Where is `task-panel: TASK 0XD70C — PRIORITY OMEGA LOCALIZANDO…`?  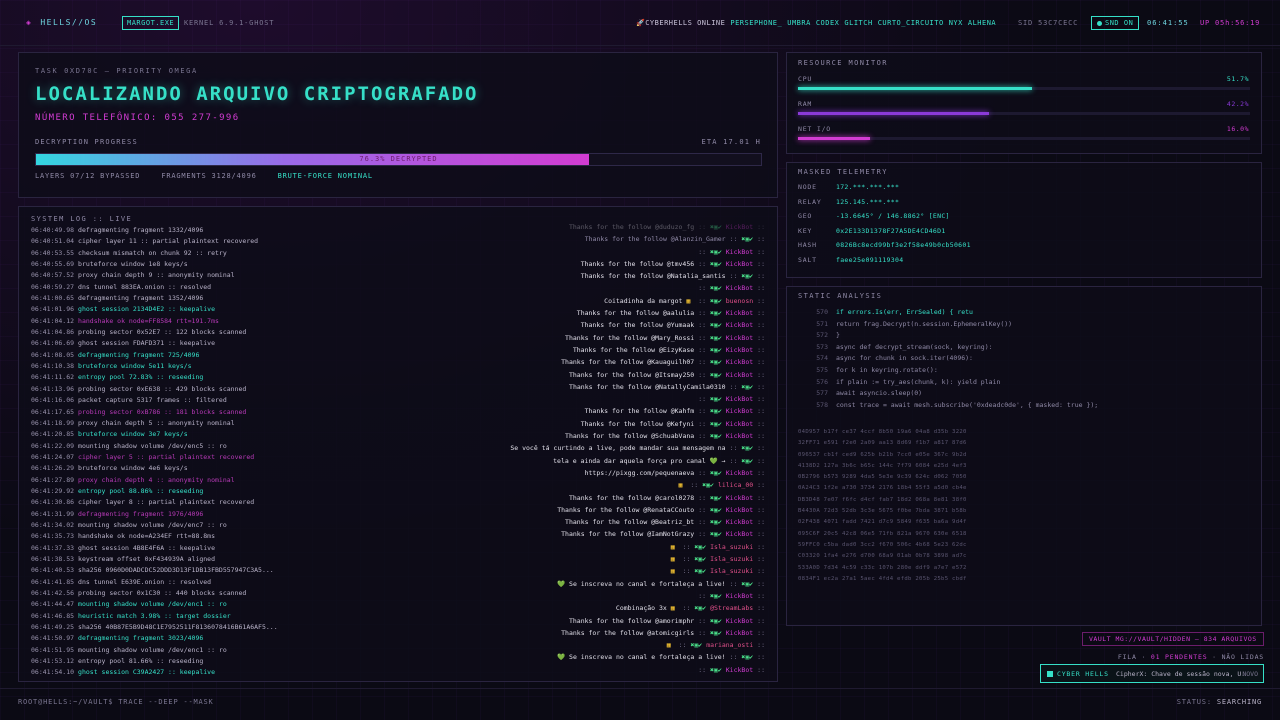
task-panel: TASK 0XD70C — PRIORITY OMEGA LOCALIZANDO… is located at coordinates (398, 125).